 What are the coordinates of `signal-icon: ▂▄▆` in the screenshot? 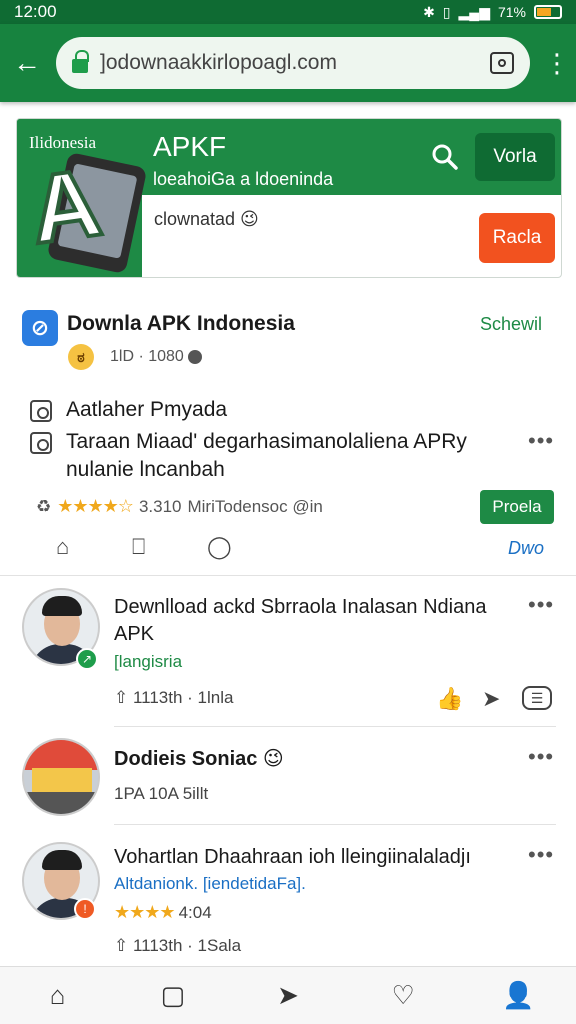 It's located at (474, 11).